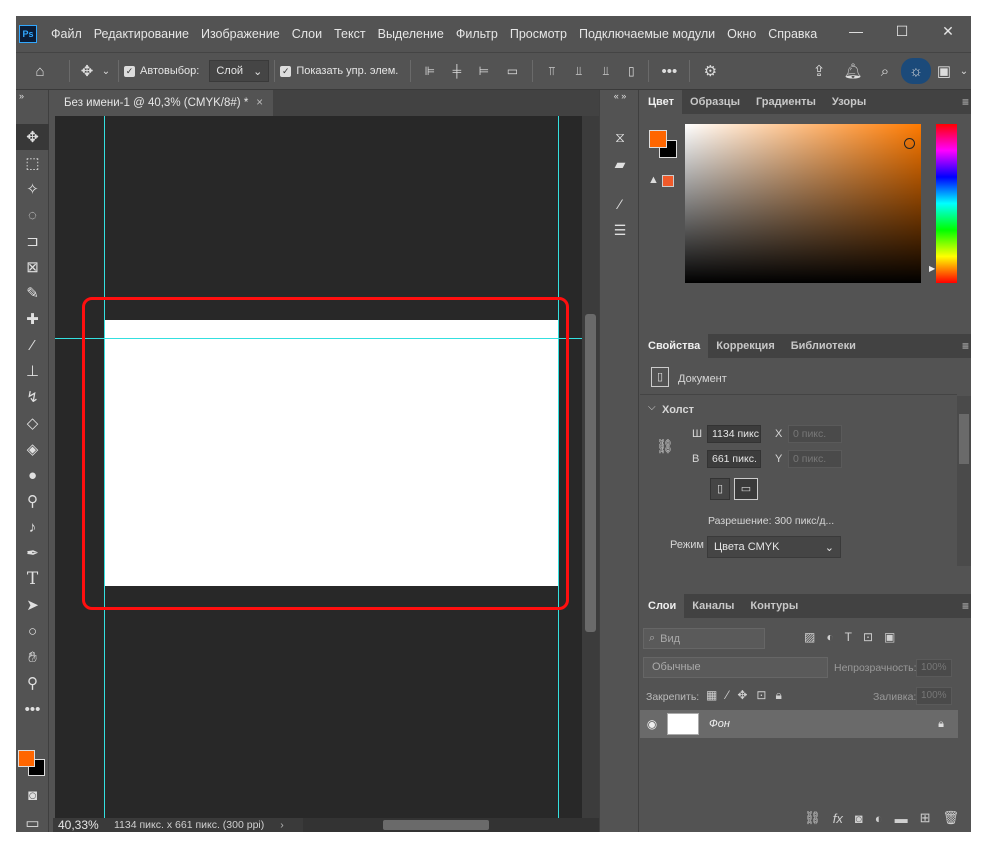  Describe the element at coordinates (32, 709) in the screenshot. I see `more-tools-icon: •••` at that location.